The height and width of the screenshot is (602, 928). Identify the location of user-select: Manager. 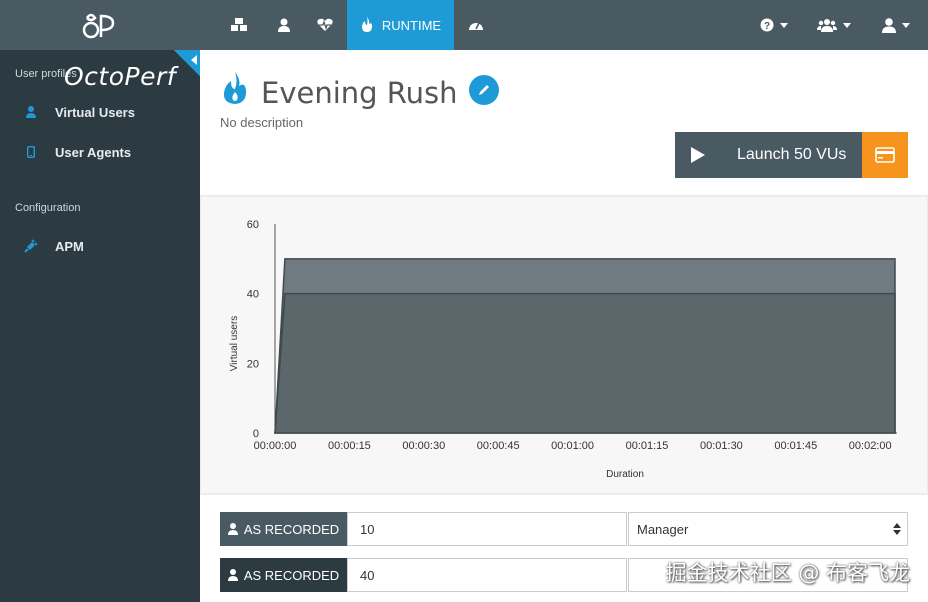
(768, 529).